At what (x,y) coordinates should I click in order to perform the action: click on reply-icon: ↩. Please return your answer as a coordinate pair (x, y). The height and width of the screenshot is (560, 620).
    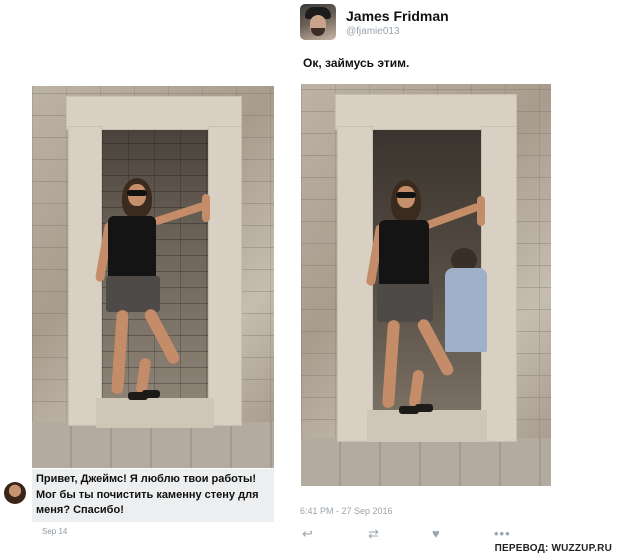
    Looking at the image, I should click on (307, 534).